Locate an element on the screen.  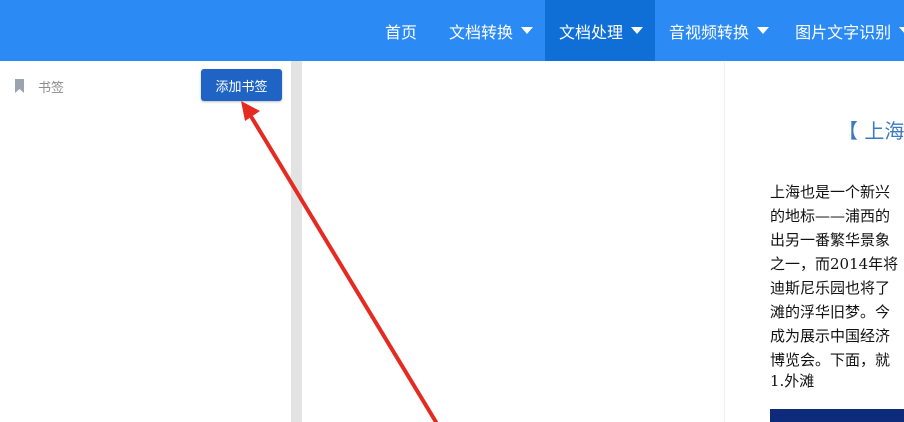
nav-item-doc-convert: 文档转换 is located at coordinates (490, 30).